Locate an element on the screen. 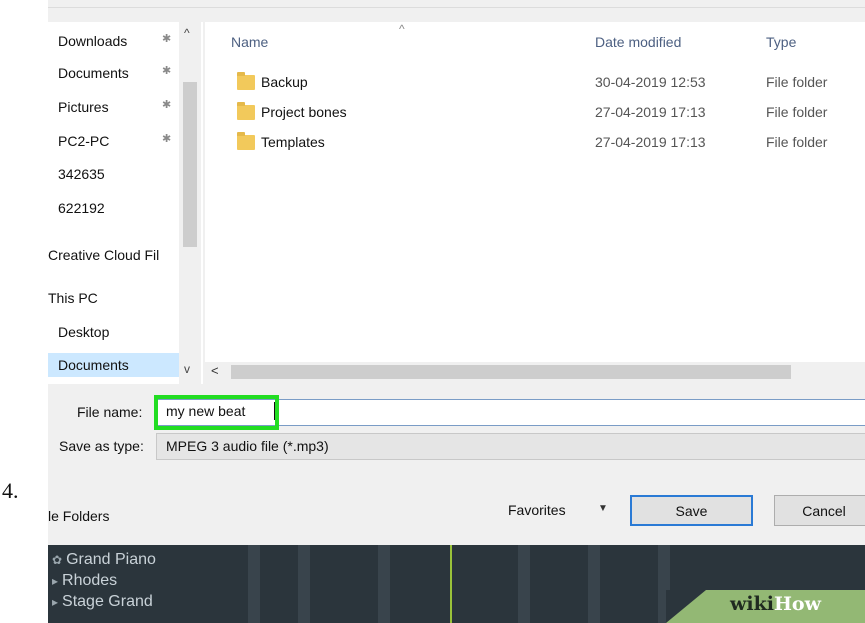 This screenshot has width=865, height=623. nav-item-label: Desktop is located at coordinates (84, 332).